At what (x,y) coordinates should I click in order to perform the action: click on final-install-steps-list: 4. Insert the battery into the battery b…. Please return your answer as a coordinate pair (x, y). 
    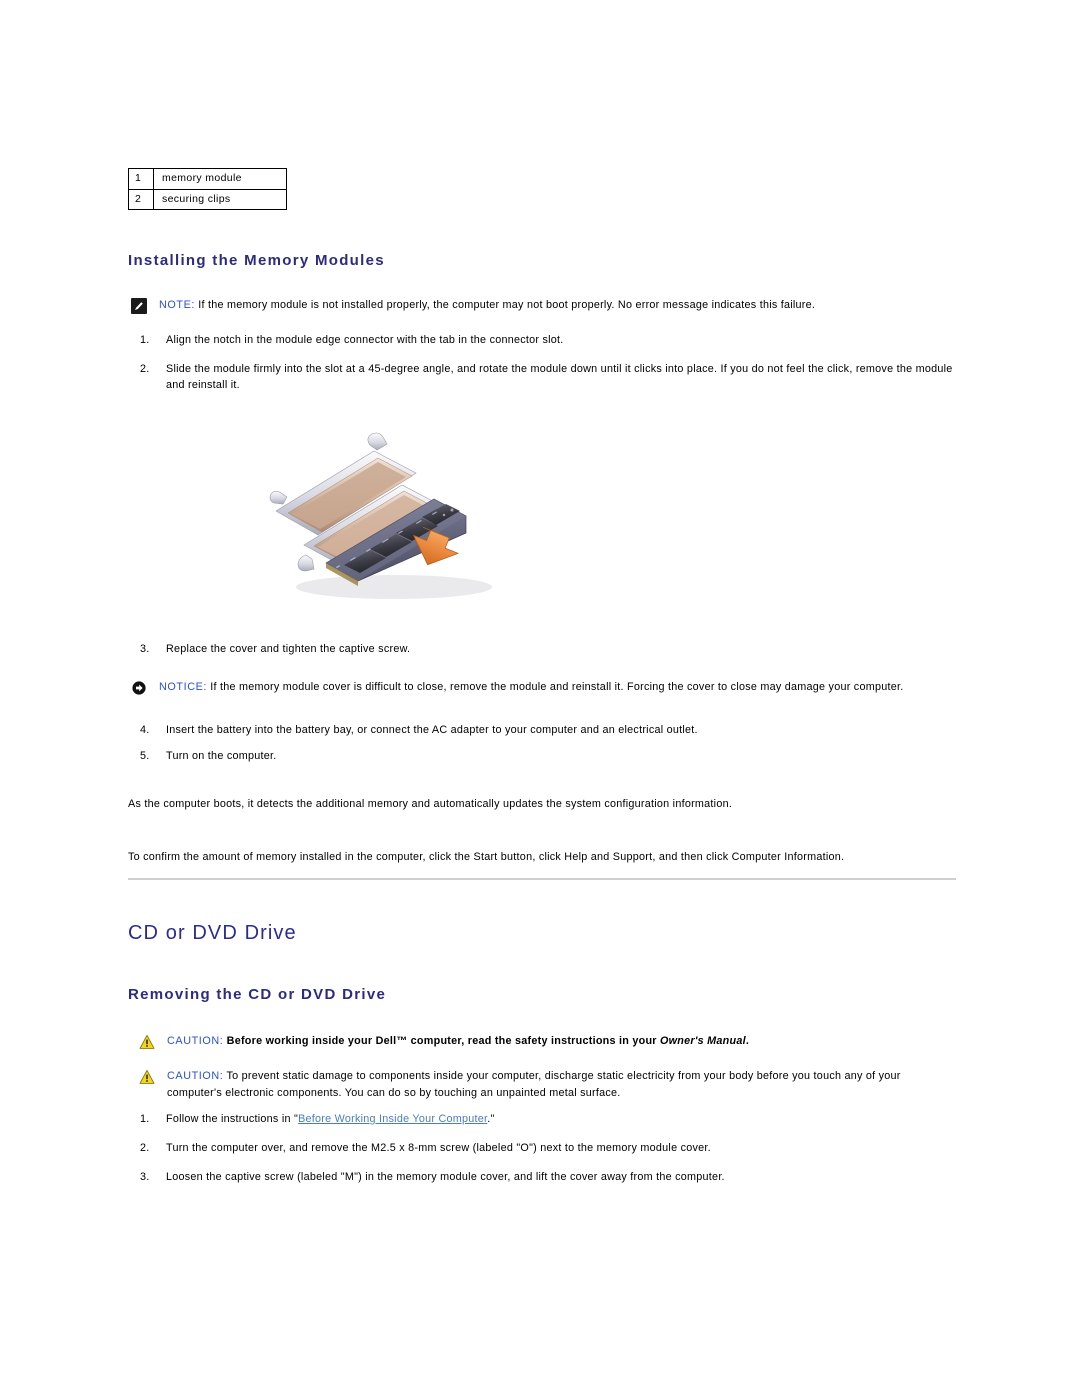
    Looking at the image, I should click on (542, 748).